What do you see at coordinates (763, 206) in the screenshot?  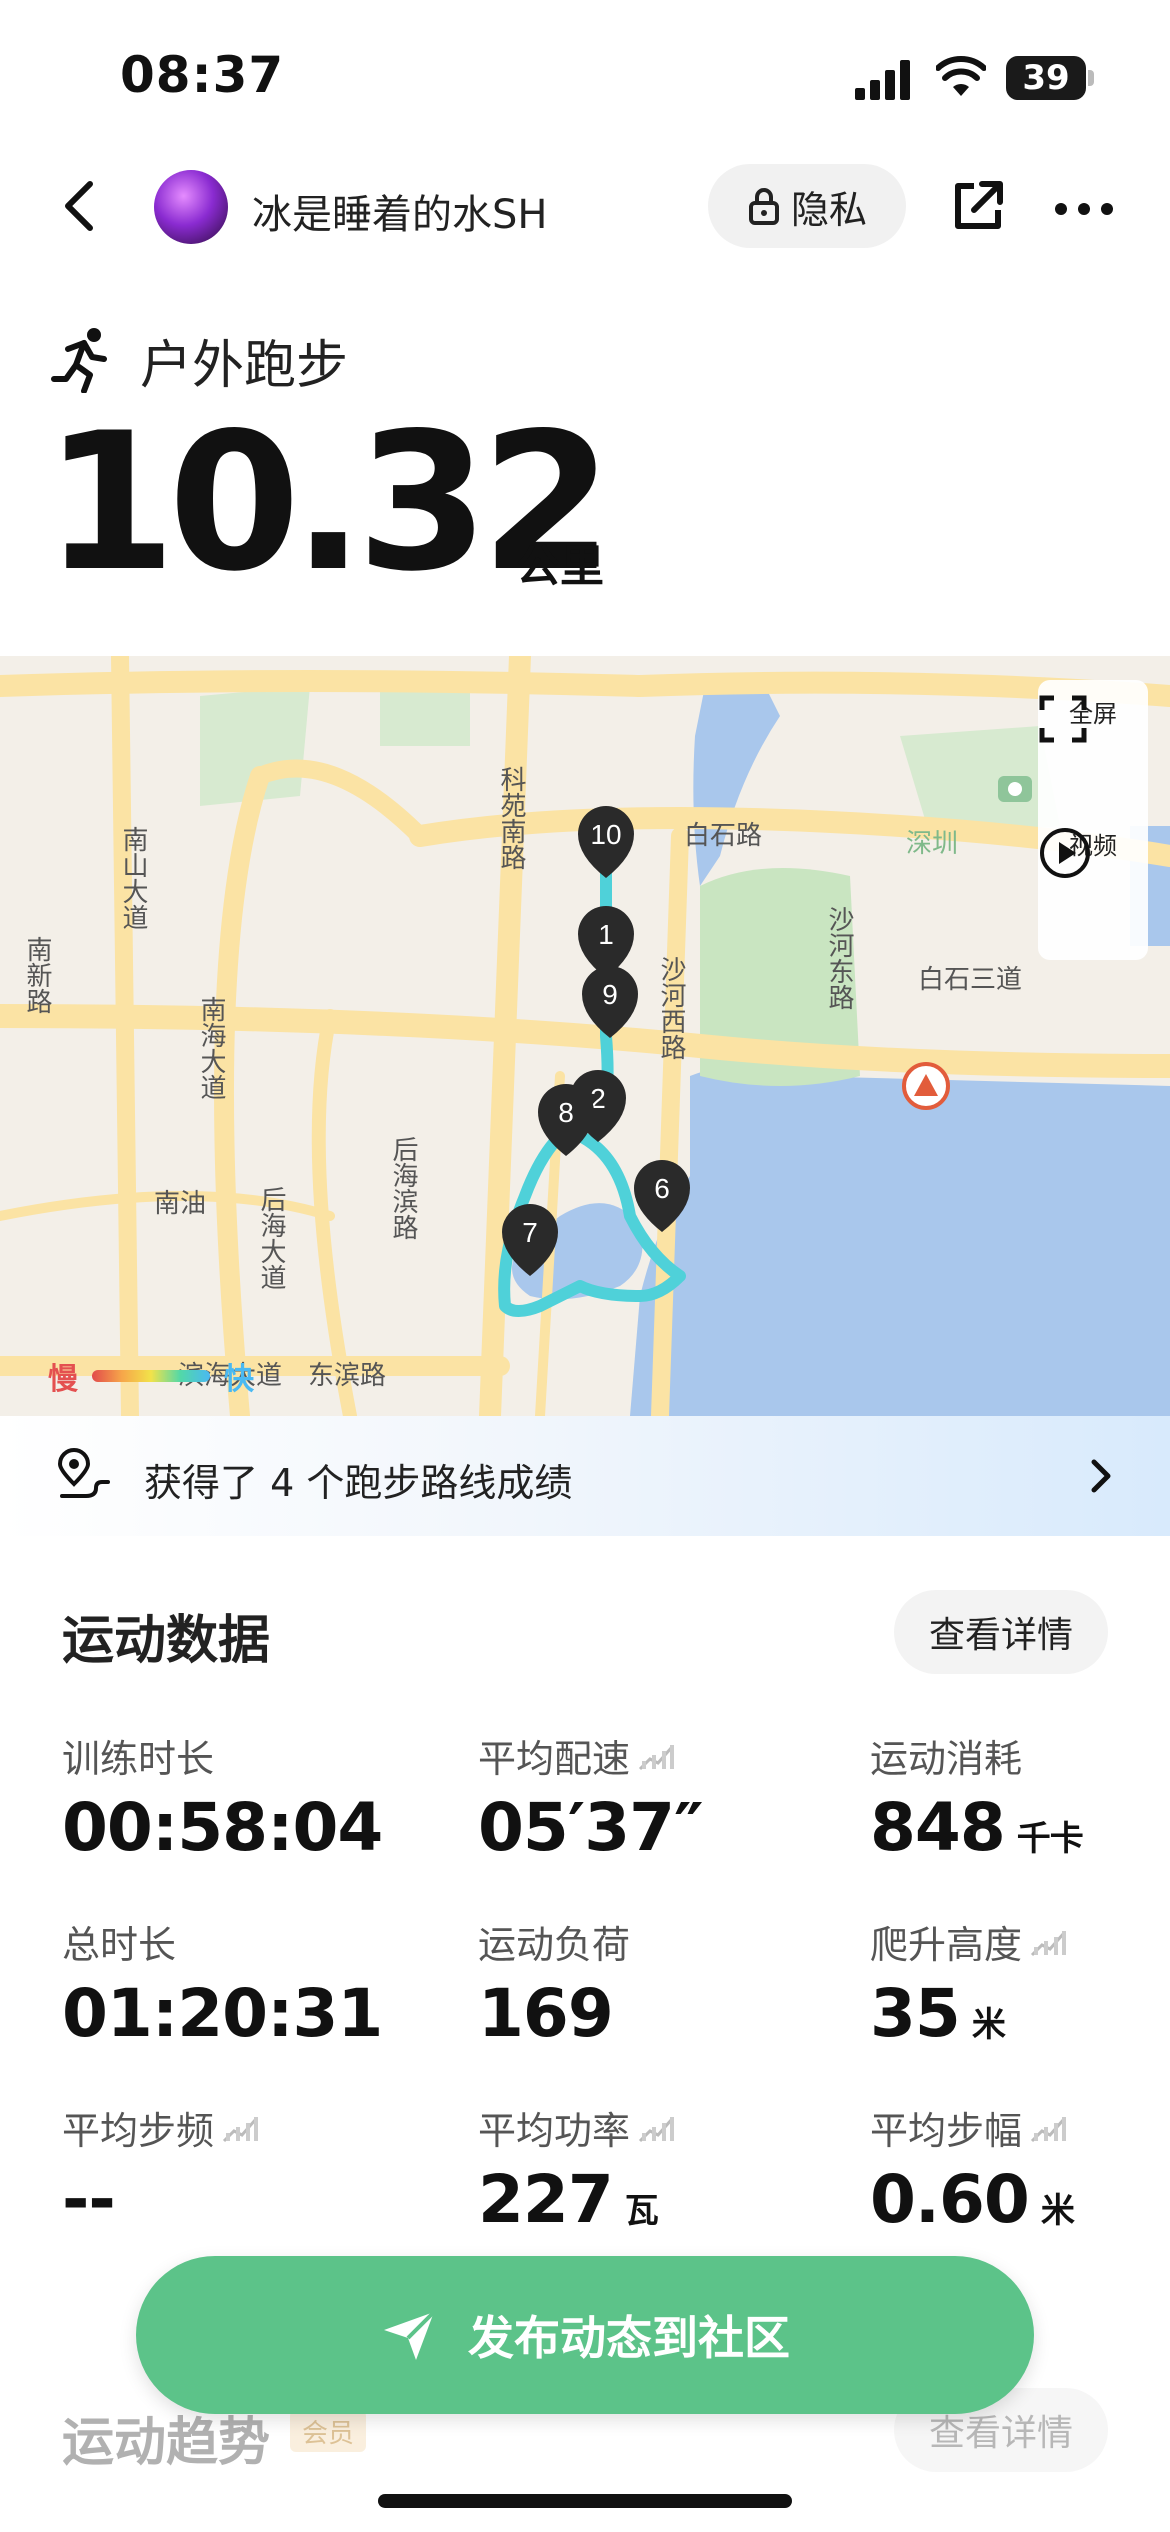 I see `lock-icon` at bounding box center [763, 206].